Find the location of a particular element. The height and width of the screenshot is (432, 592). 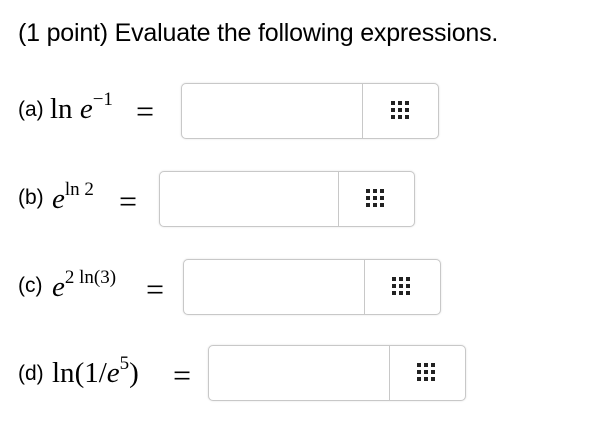

answer-c-field is located at coordinates (312, 287).